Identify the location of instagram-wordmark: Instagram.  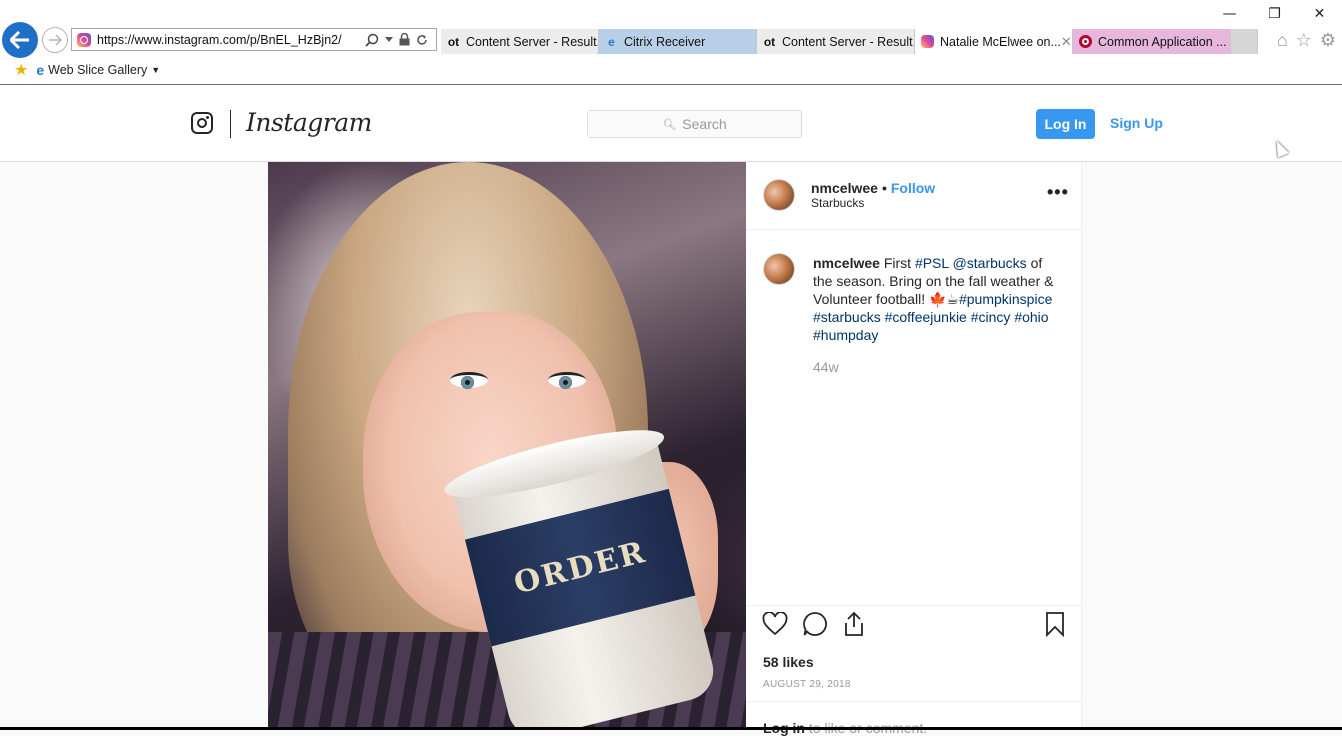
(309, 122).